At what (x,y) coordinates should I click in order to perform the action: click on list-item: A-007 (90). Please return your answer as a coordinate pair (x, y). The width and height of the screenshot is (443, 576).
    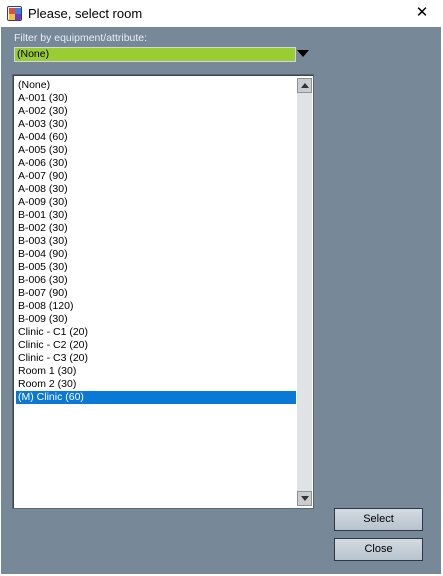
    Looking at the image, I should click on (156, 176).